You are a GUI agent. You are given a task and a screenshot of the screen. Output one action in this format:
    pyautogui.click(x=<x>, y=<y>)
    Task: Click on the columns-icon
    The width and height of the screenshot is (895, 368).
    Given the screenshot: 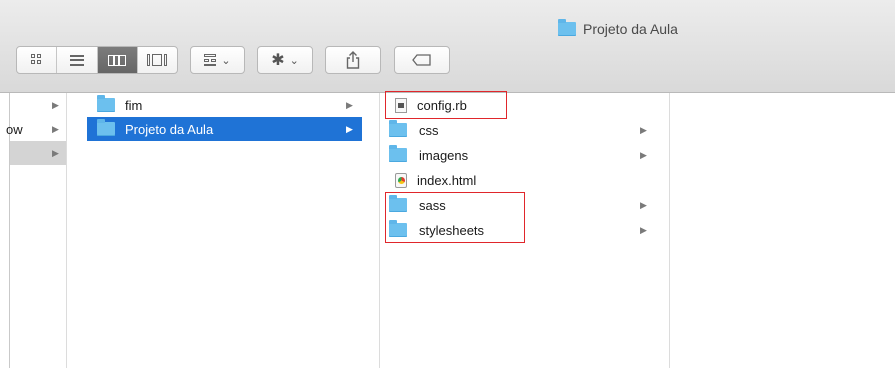 What is the action you would take?
    pyautogui.click(x=117, y=60)
    